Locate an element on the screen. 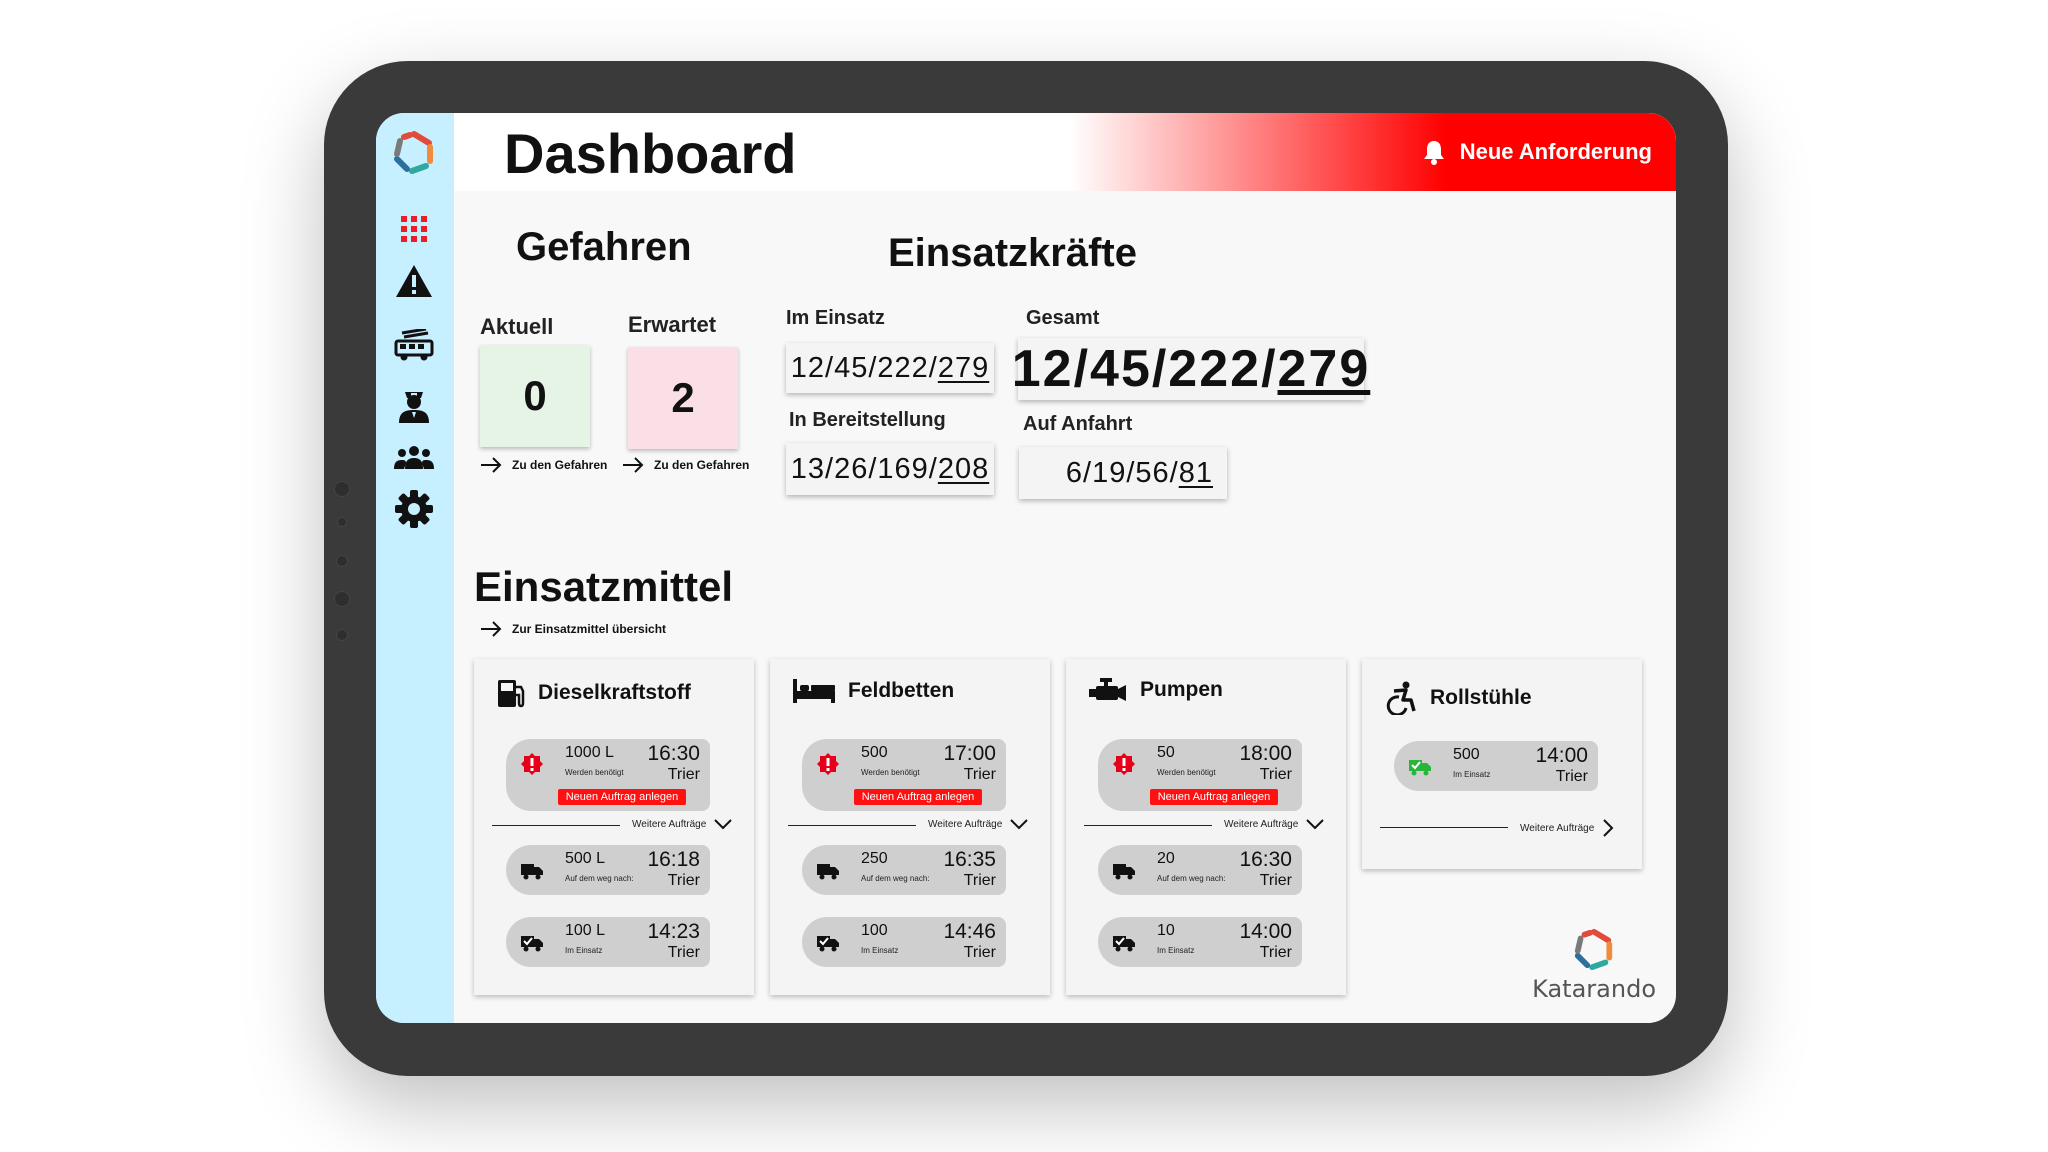 The height and width of the screenshot is (1152, 2048). resources-overview-link: Zur Einsatzmittel übersicht is located at coordinates (573, 629).